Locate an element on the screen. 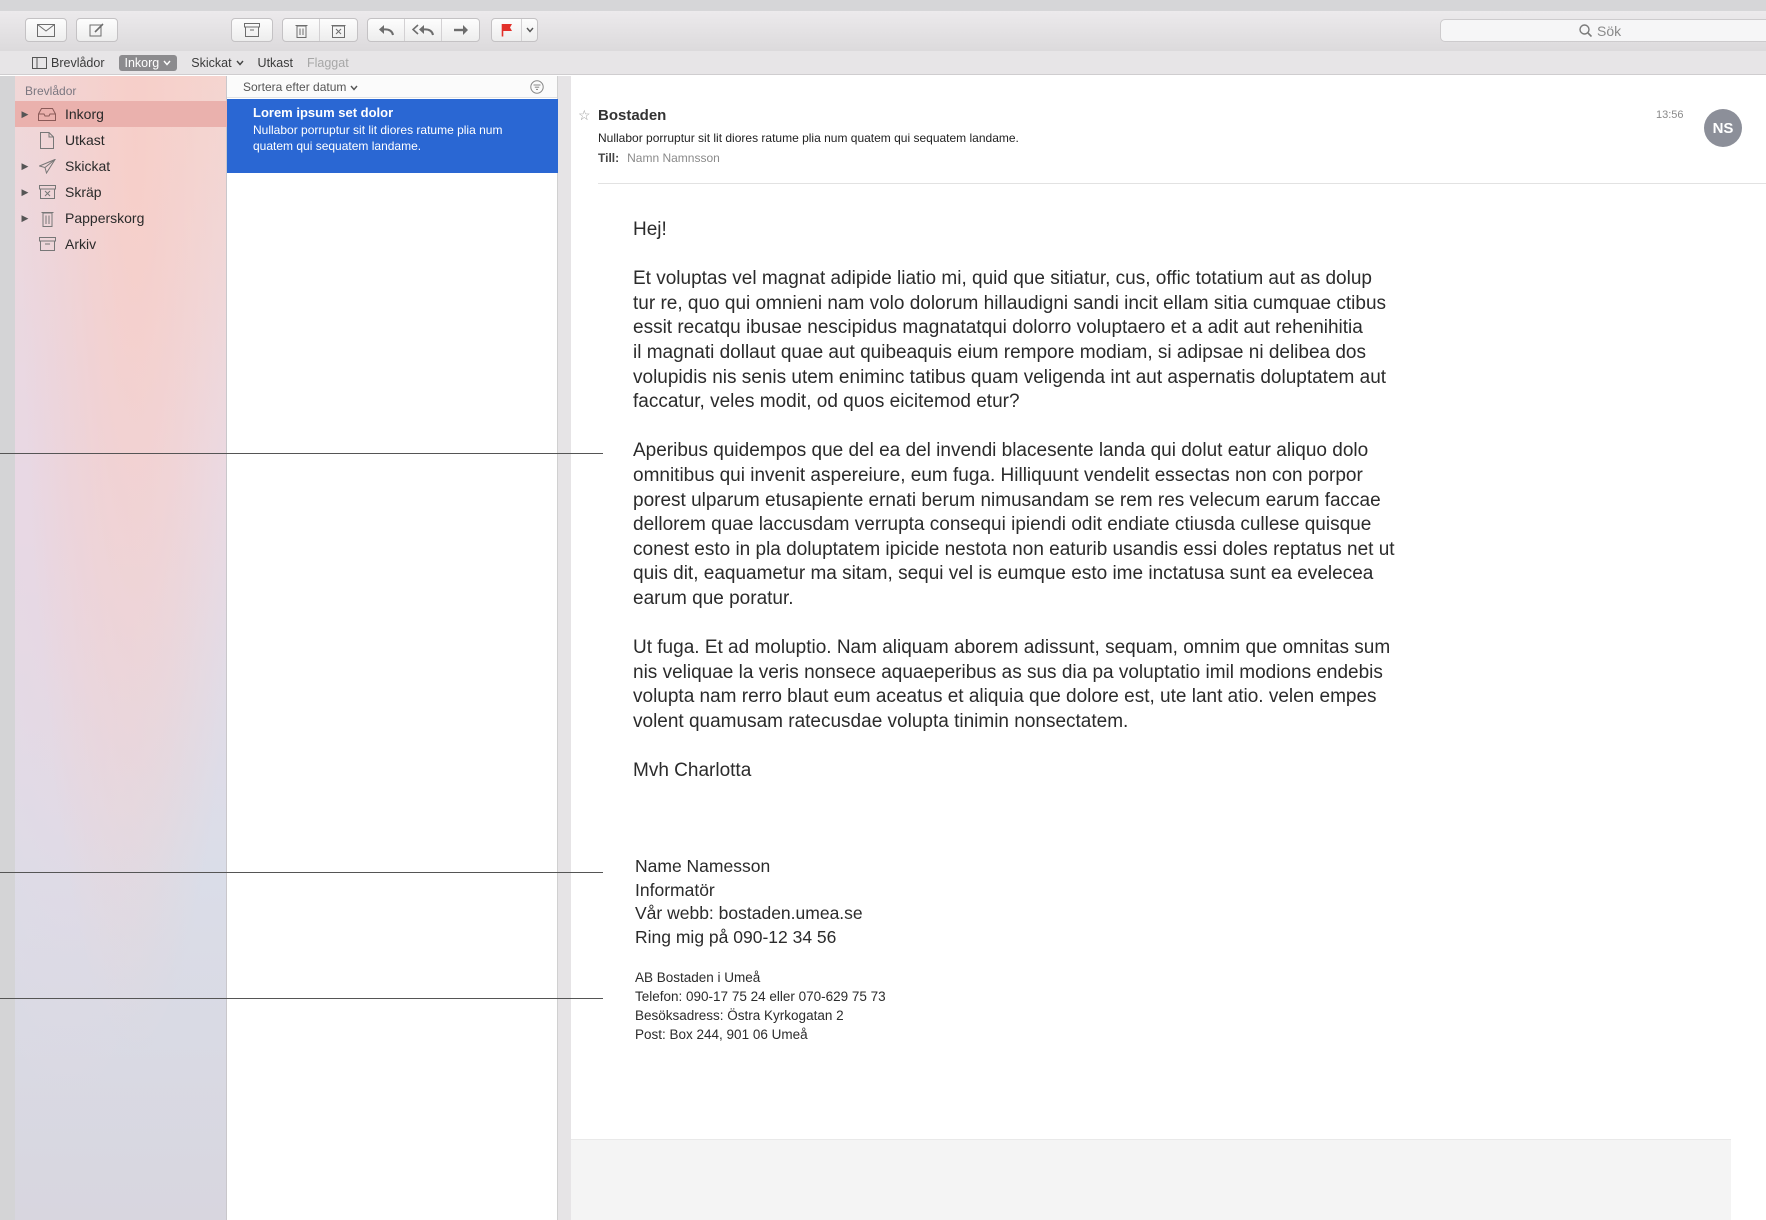 This screenshot has height=1220, width=1766. sidebar-item-label: Skickat is located at coordinates (88, 166).